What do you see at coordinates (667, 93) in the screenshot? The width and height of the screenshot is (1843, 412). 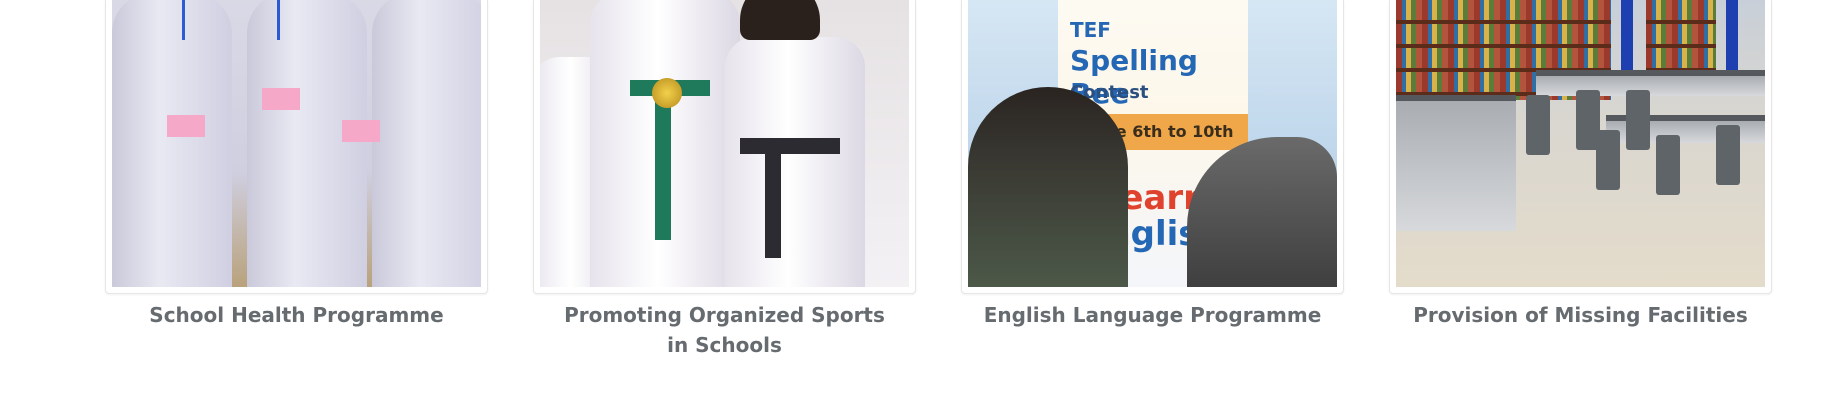 I see `medal-icon` at bounding box center [667, 93].